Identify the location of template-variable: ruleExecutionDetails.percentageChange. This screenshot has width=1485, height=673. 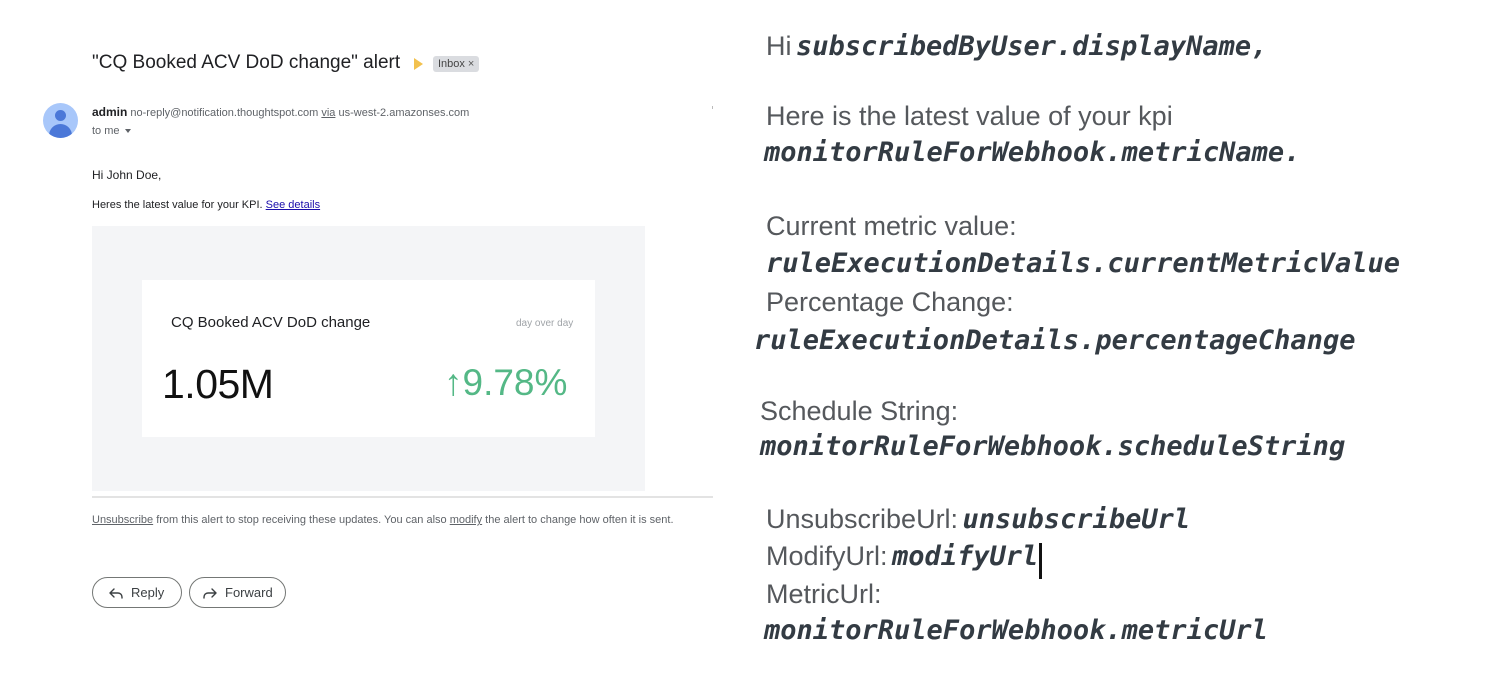
(1055, 340).